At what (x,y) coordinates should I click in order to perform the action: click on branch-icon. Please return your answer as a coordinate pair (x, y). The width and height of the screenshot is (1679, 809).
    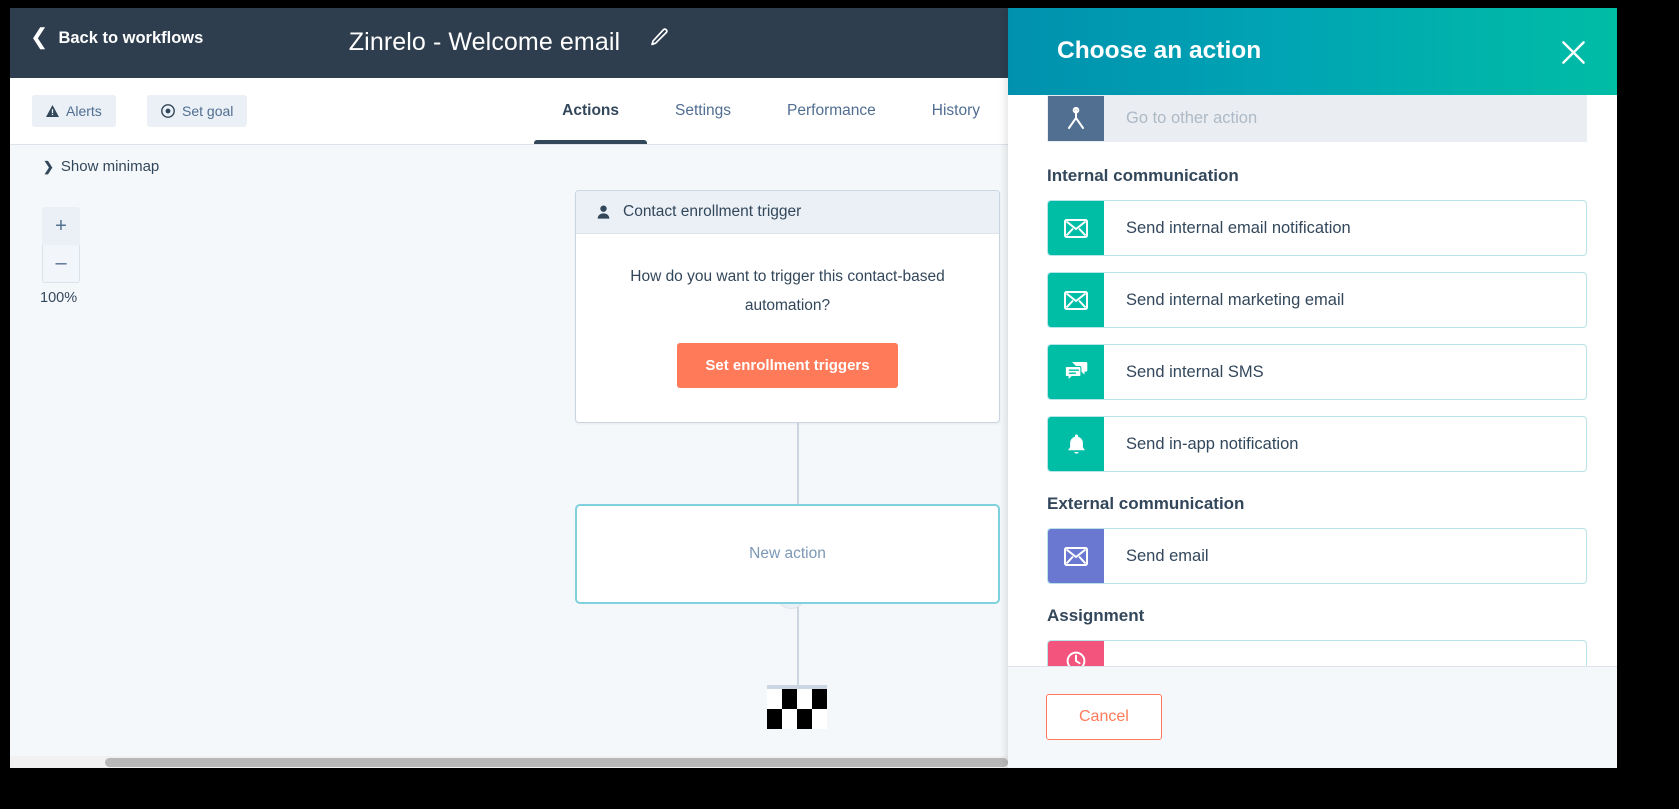
    Looking at the image, I should click on (1076, 118).